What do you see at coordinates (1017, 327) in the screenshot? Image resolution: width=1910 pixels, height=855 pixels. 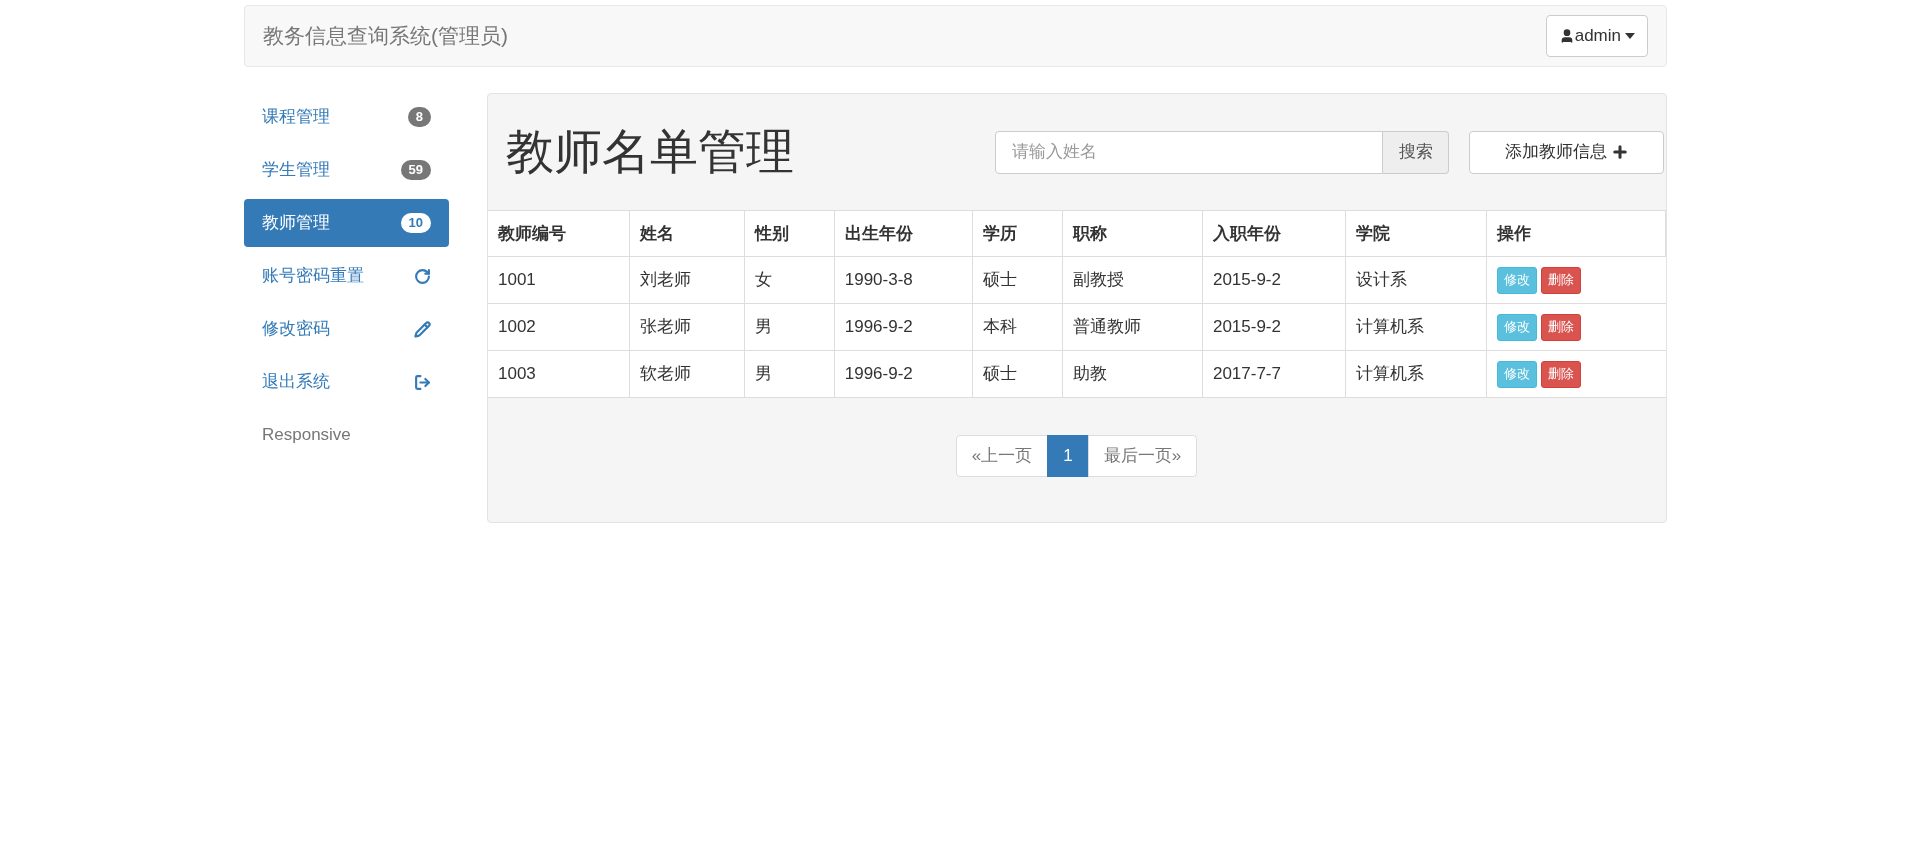 I see `table-cell: 本科` at bounding box center [1017, 327].